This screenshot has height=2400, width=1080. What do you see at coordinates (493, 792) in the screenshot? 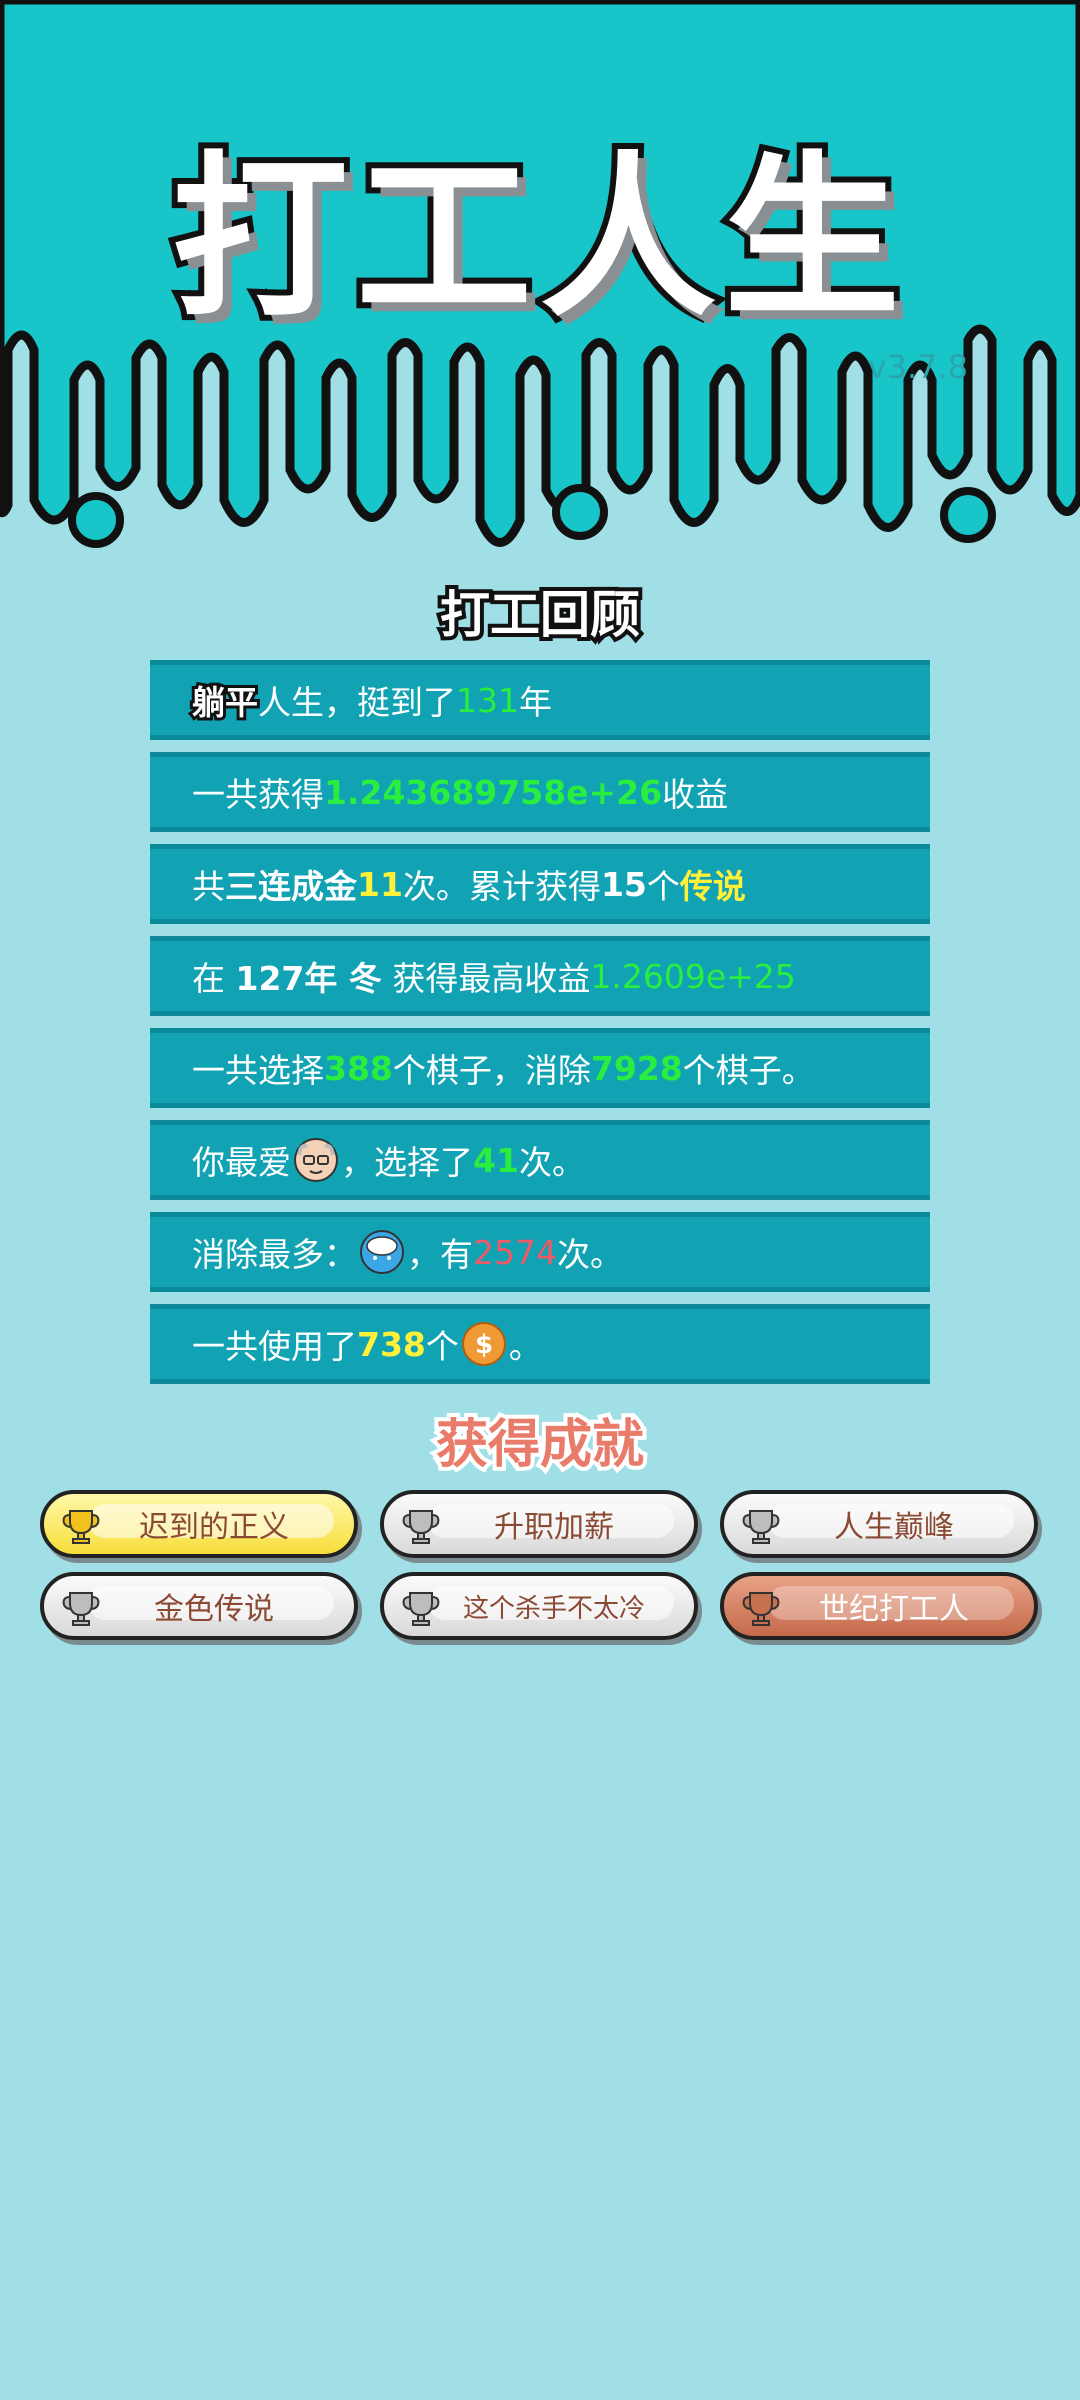
I see `income-value: 1.243689758e+26` at bounding box center [493, 792].